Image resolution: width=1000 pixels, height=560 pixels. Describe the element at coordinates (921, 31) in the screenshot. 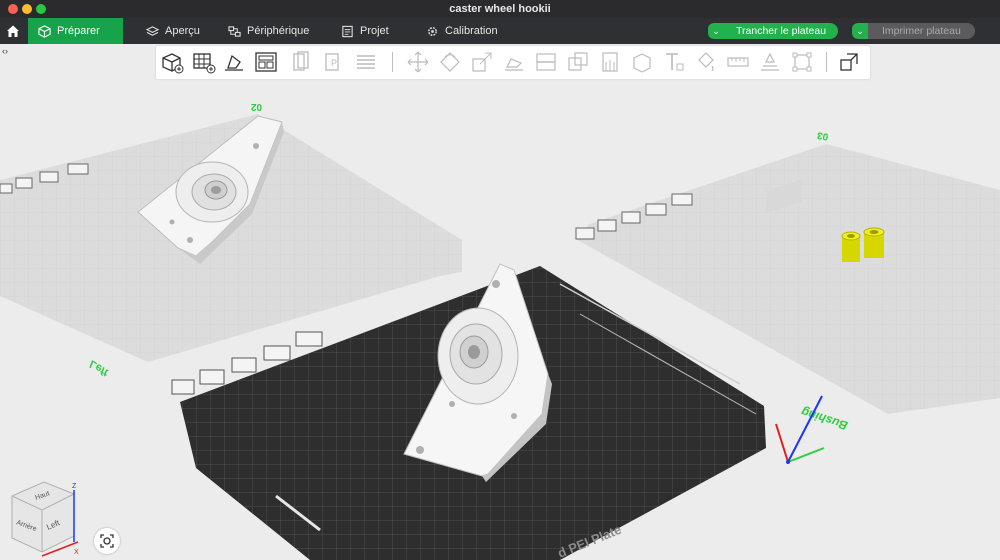

I see `print-plate-button: Imprimer plateau` at that location.